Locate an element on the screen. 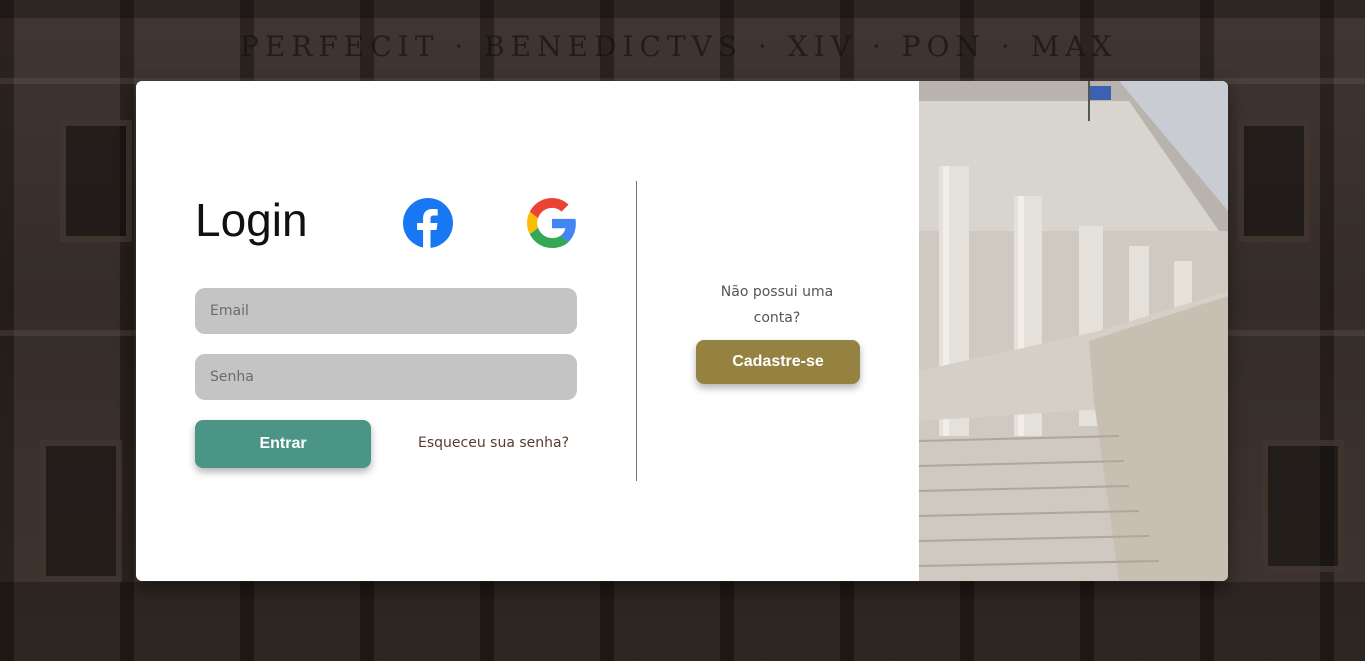 The height and width of the screenshot is (661, 1365). login-title: Login is located at coordinates (251, 220).